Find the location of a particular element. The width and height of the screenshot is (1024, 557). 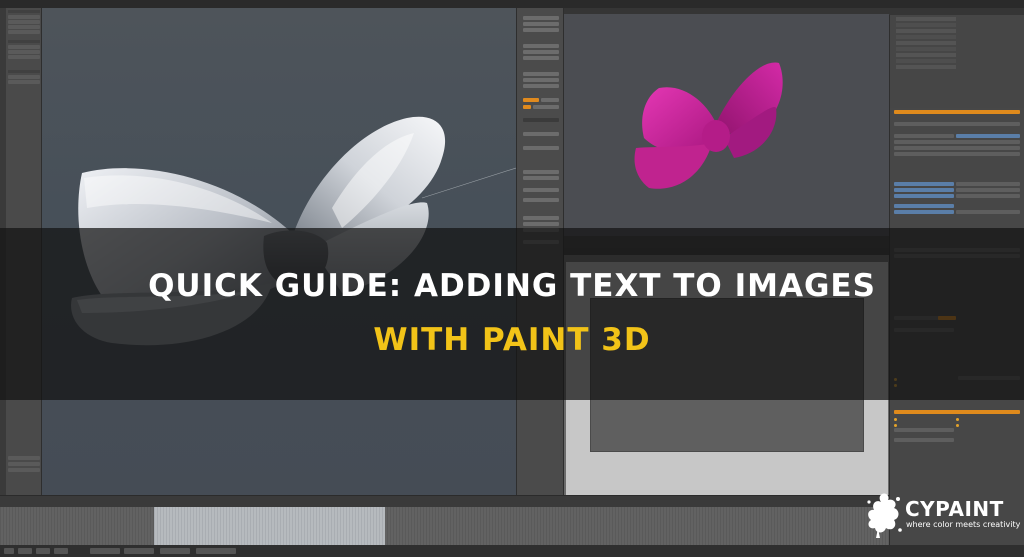

timeline-header is located at coordinates (444, 501).